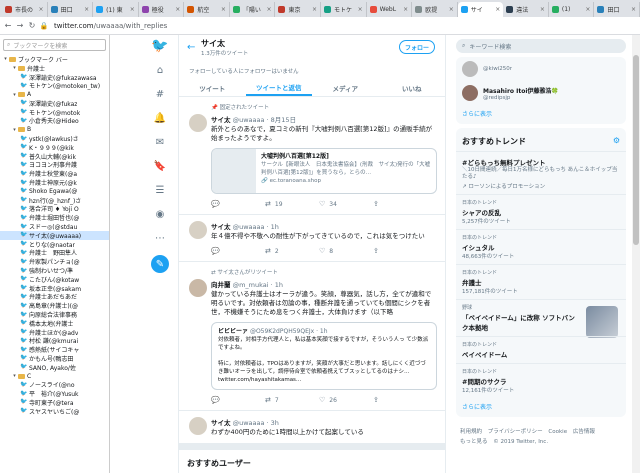 This screenshot has width=640, height=473. What do you see at coordinates (557, 432) in the screenshot?
I see `footer-cookie-link: Cookie` at bounding box center [557, 432].